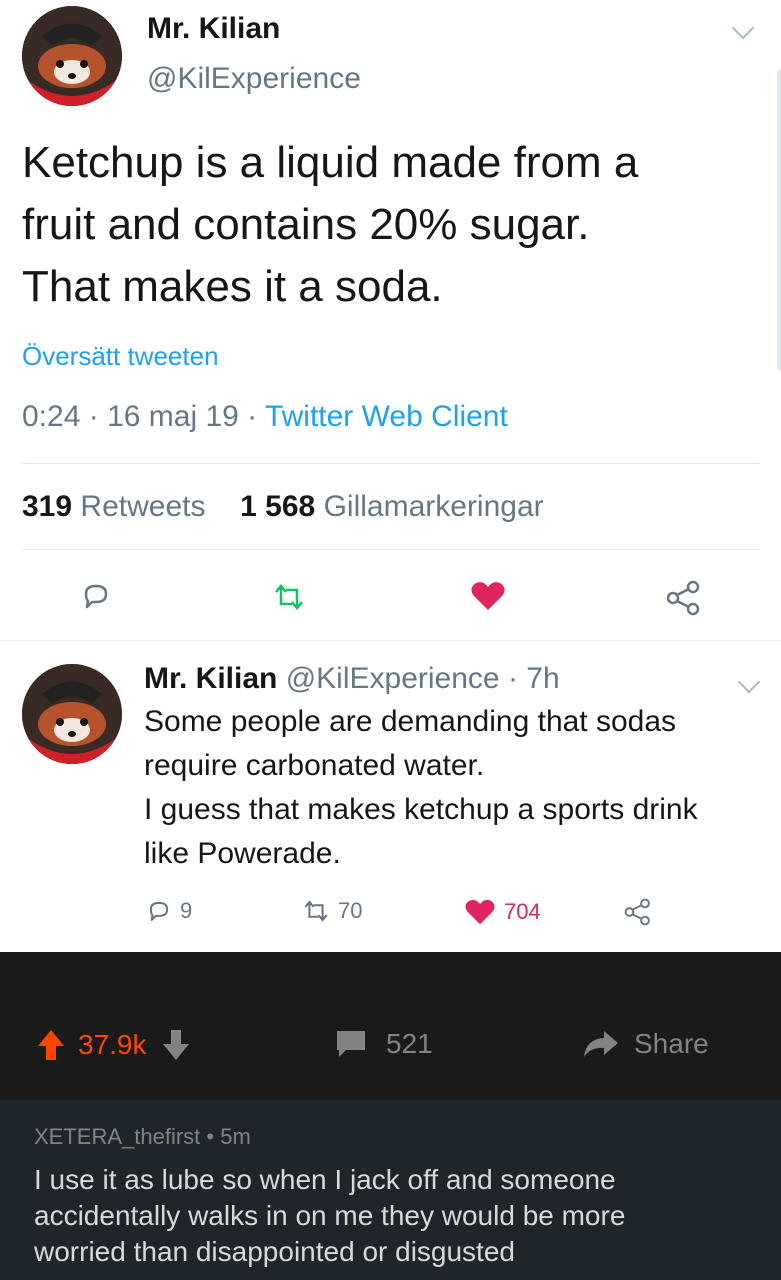 The width and height of the screenshot is (781, 1280). I want to click on share-button, so click(684, 598).